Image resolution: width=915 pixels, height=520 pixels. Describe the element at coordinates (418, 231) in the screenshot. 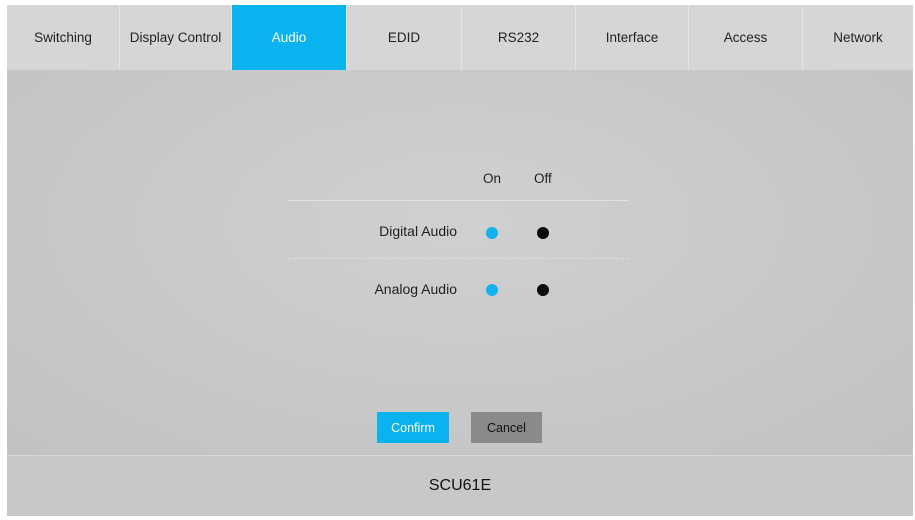

I see `digital-audio-label: Digital Audio` at that location.